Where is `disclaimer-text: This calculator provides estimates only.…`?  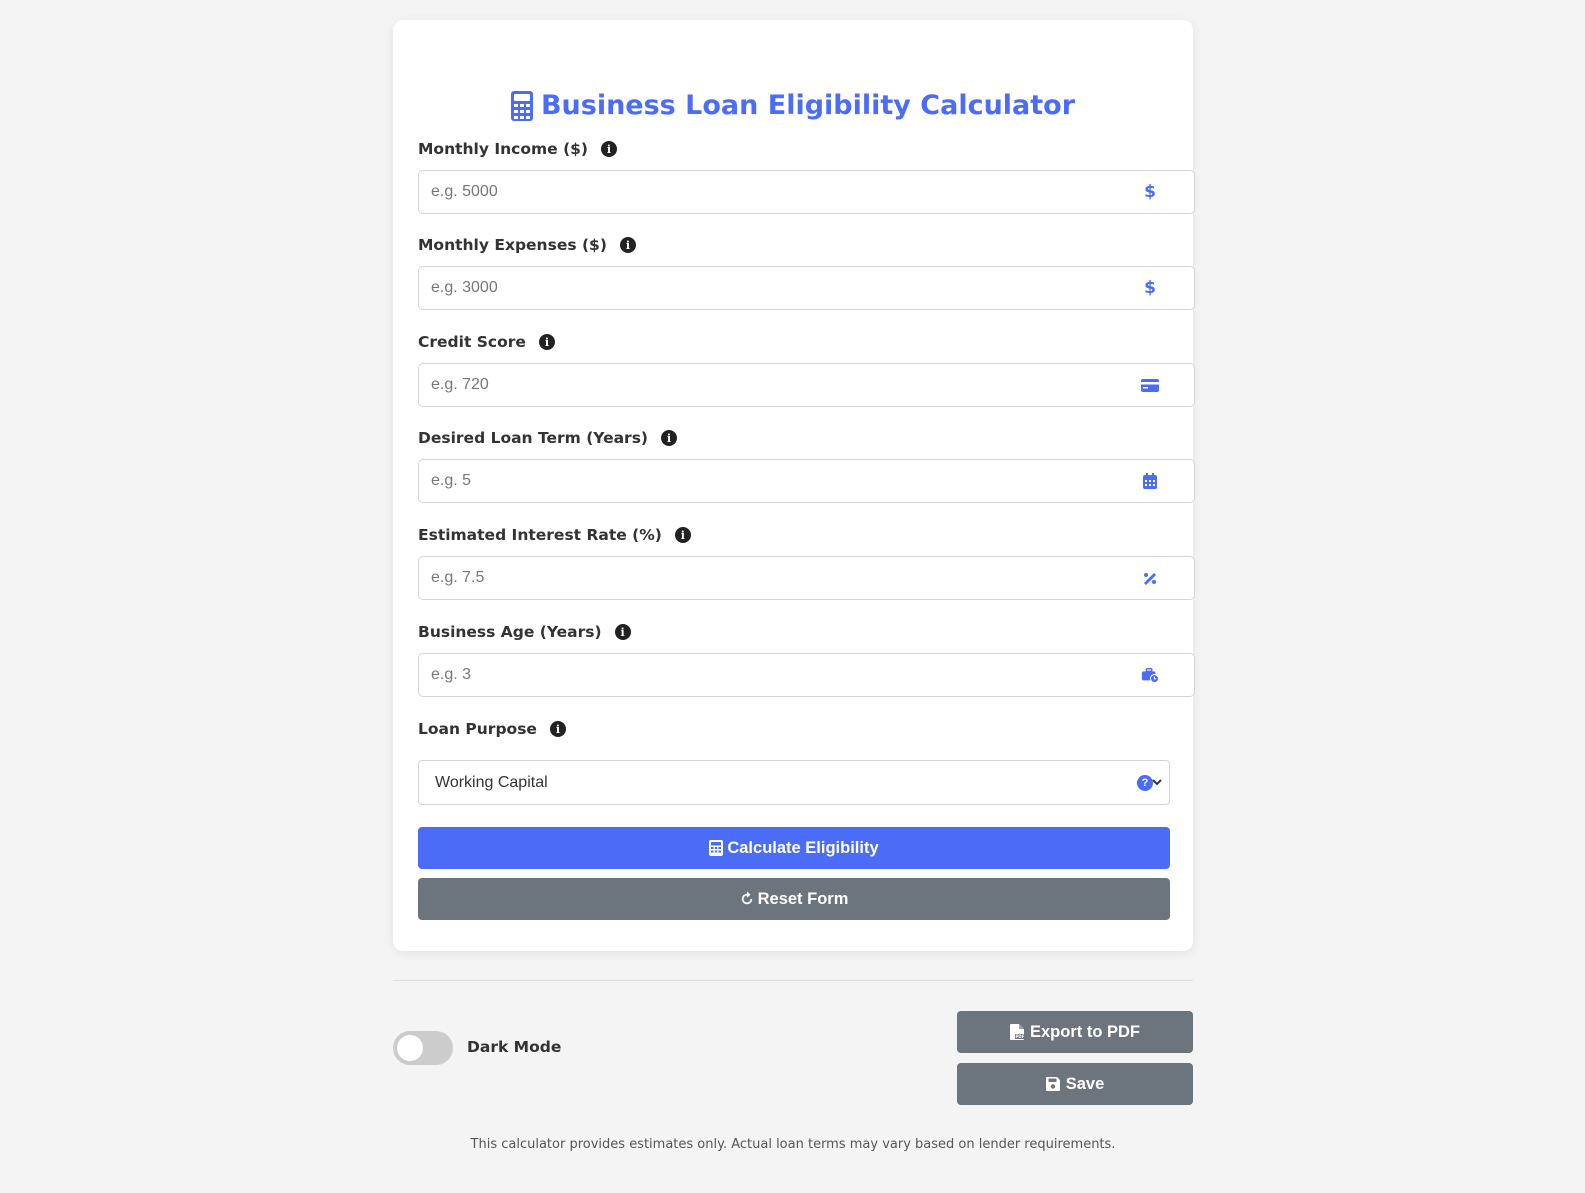 disclaimer-text: This calculator provides estimates only.… is located at coordinates (793, 1144).